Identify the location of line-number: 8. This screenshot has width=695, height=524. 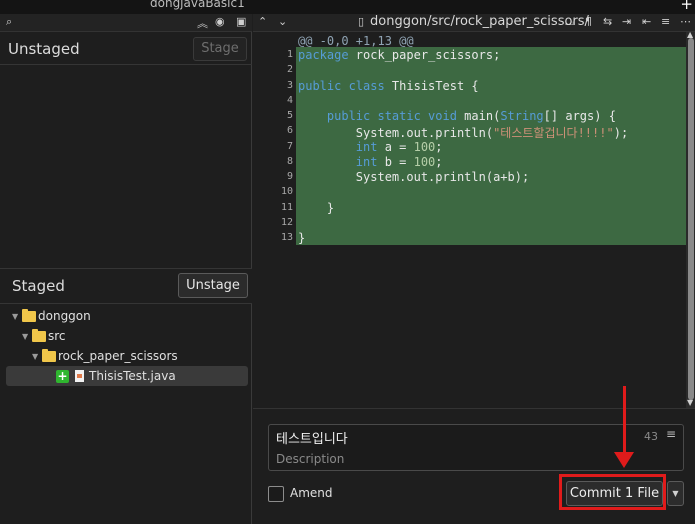
(289, 161).